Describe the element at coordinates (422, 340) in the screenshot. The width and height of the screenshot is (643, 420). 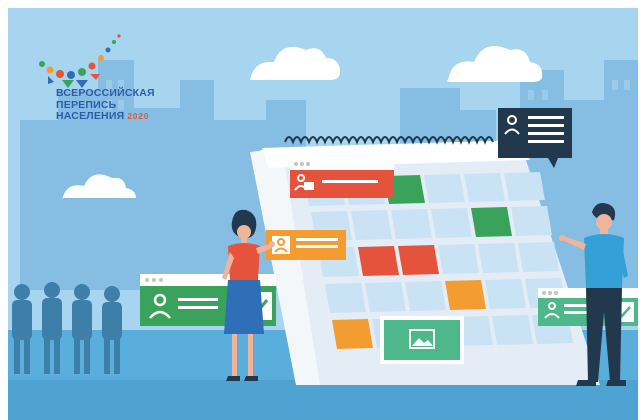
I see `image-card` at that location.